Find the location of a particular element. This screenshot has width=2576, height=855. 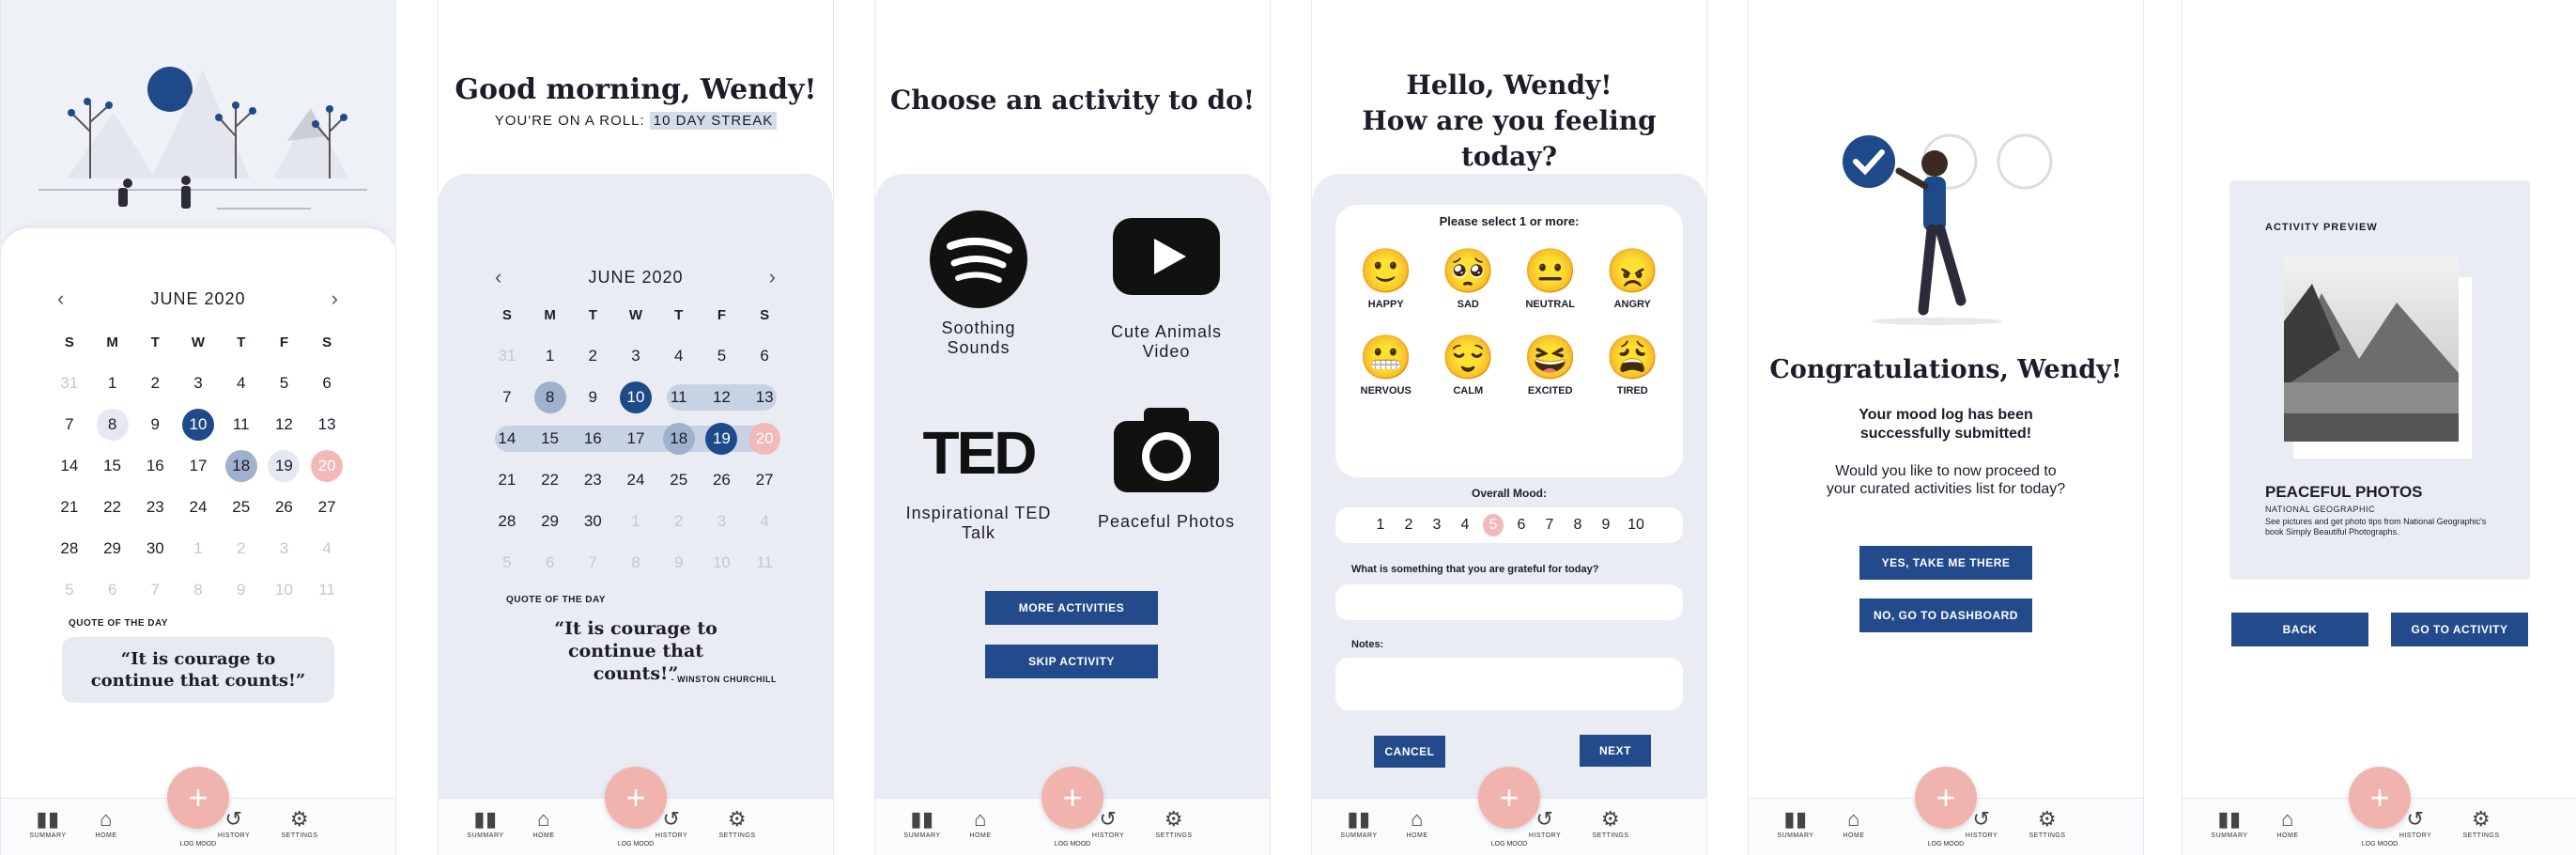

go-to-dashboard-button: NO, GO TO DASHBOARD is located at coordinates (1945, 615).